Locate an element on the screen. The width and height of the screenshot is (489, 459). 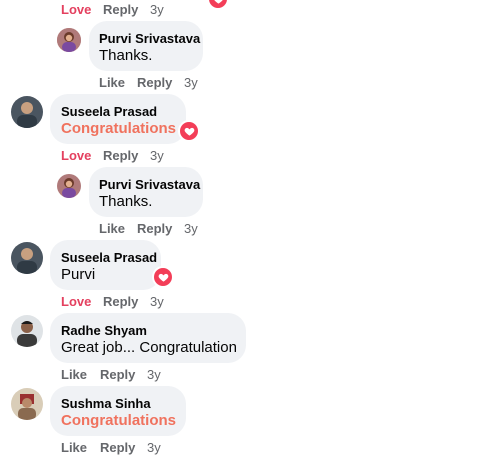
comment-text: Great job... Congratulation is located at coordinates (149, 347).